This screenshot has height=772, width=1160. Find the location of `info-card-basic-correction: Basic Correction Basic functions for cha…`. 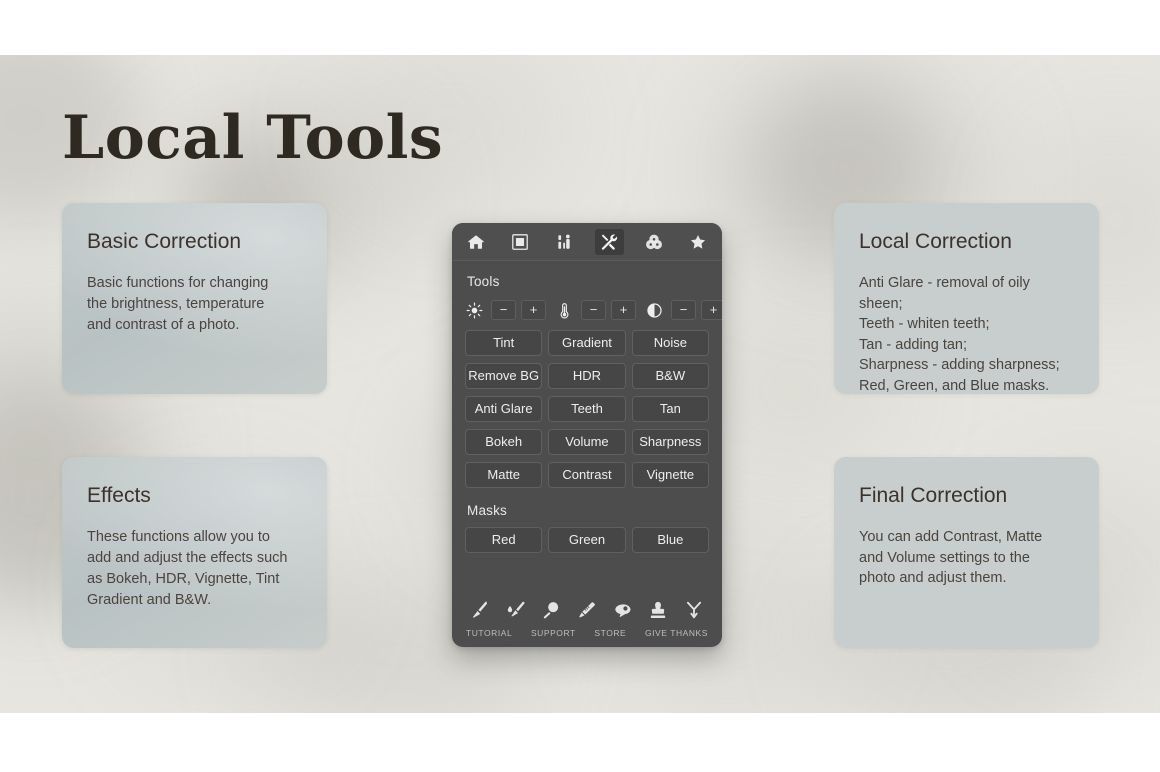

info-card-basic-correction: Basic Correction Basic functions for cha… is located at coordinates (194, 298).